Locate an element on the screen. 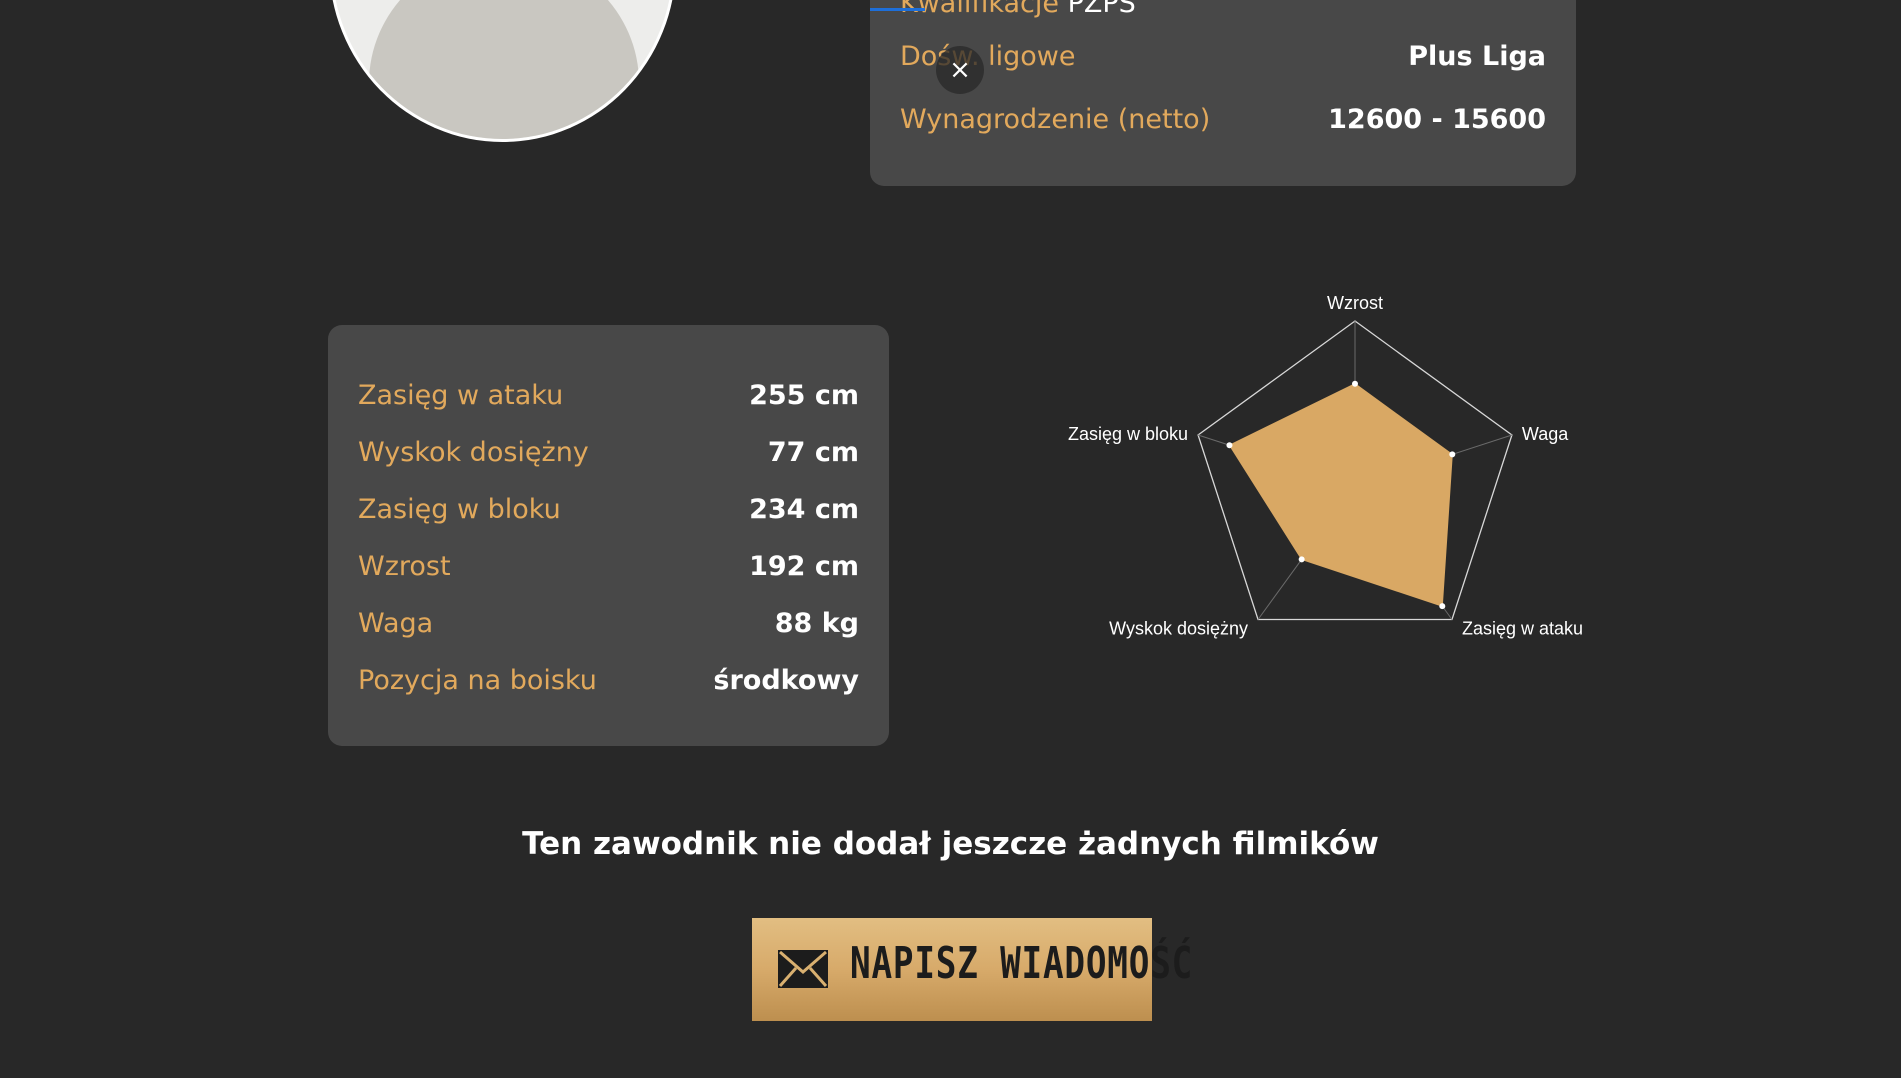 This screenshot has height=1078, width=1901. stat-value: 255 cm is located at coordinates (804, 395).